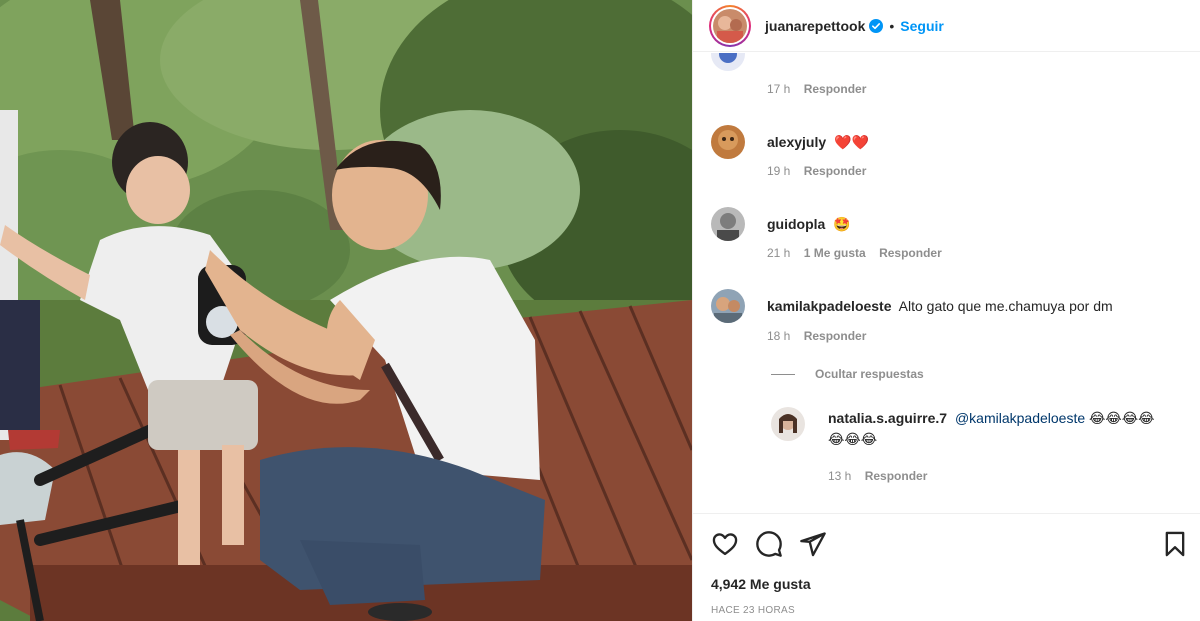 The image size is (1200, 621). I want to click on comment-meta: 18 h Responder, so click(821, 336).